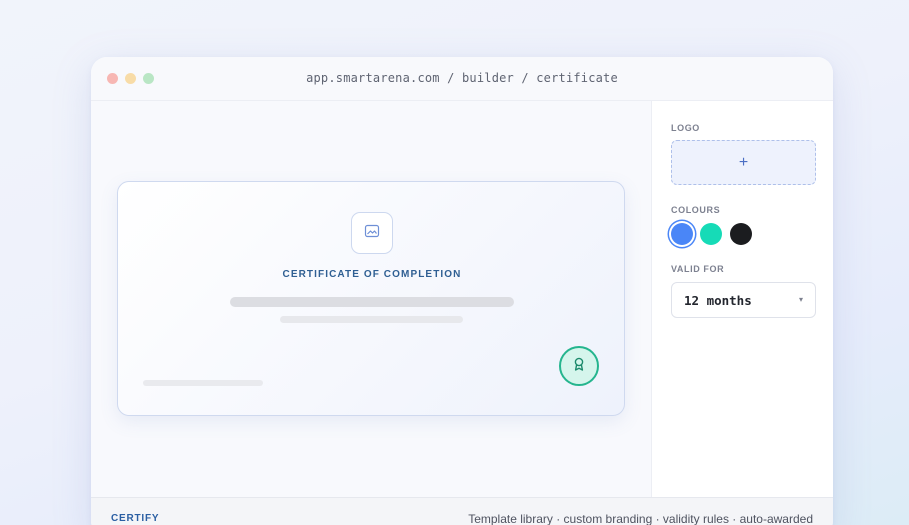 The image size is (909, 525). I want to click on plus-icon: +, so click(743, 162).